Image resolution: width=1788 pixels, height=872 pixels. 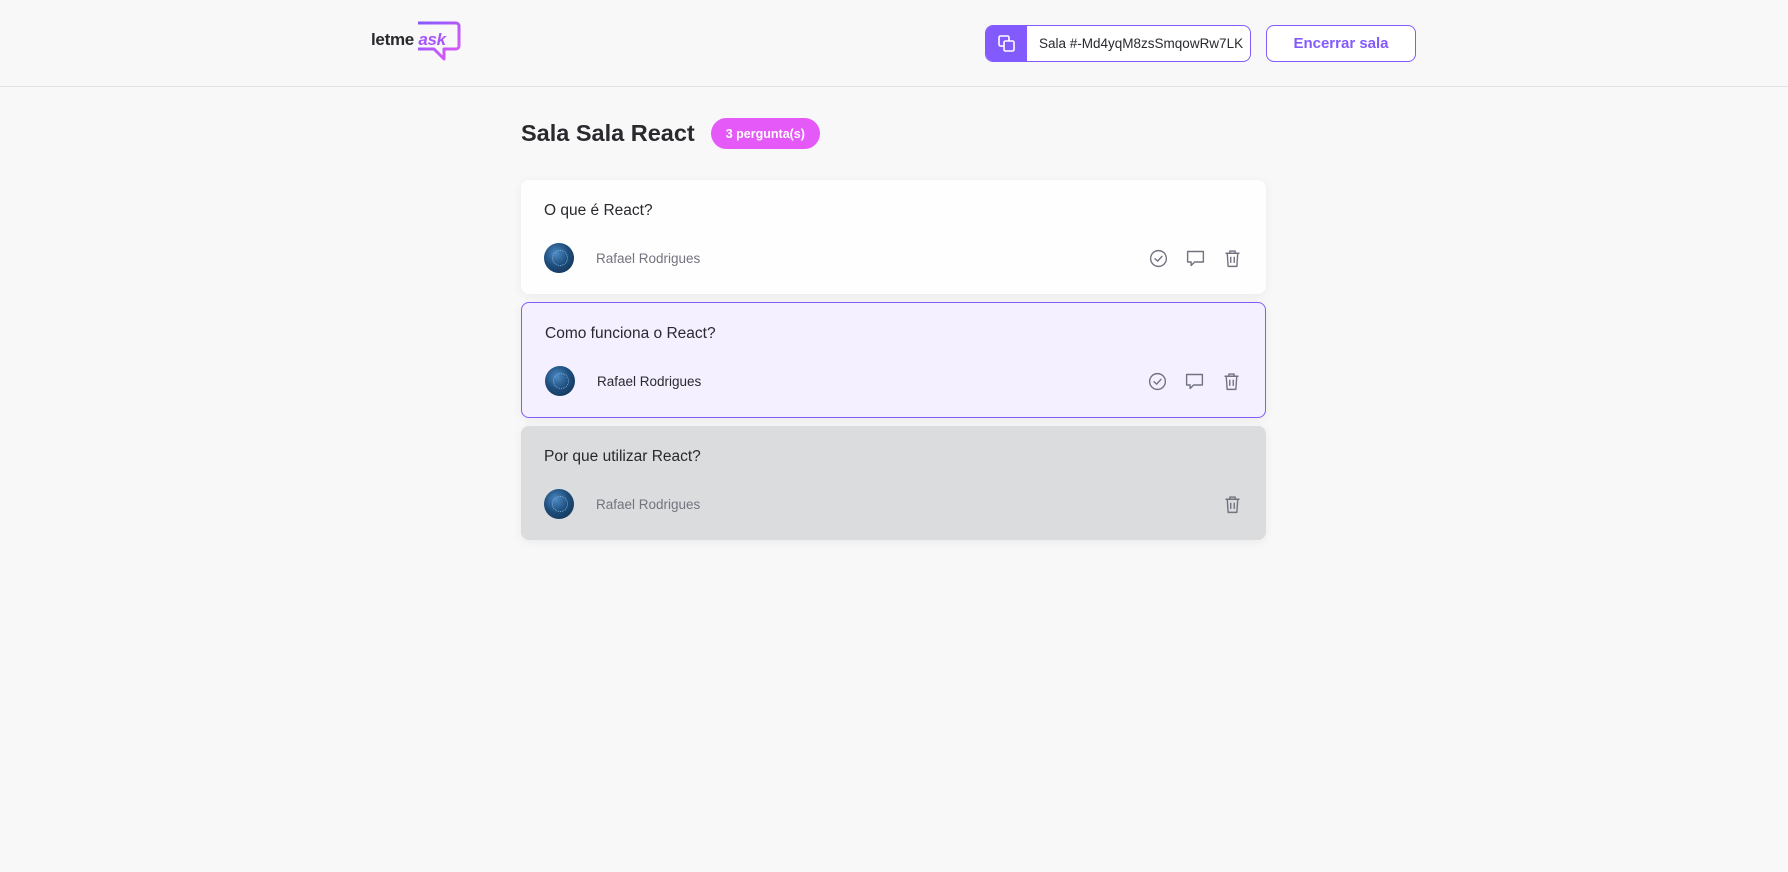 I want to click on question-card-highlighted: Como funciona o React? Rafael Rodrigues, so click(x=893, y=360).